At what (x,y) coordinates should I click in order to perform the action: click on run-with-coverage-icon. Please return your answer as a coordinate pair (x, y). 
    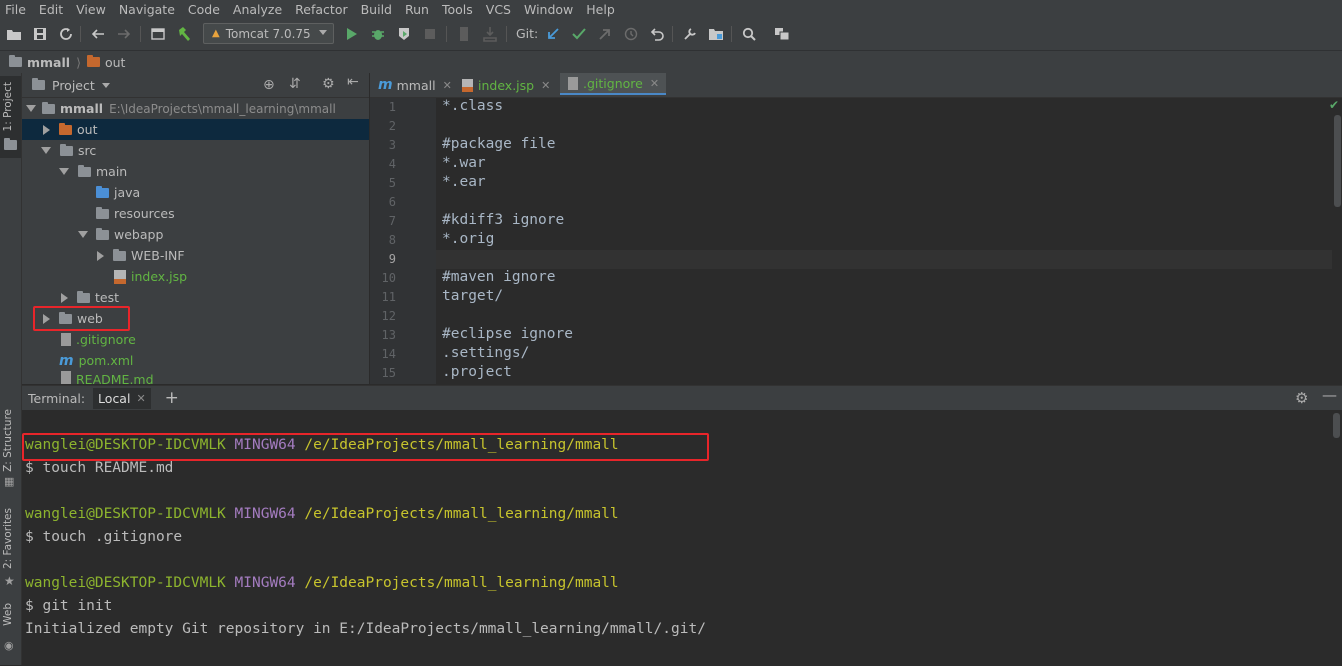
    Looking at the image, I should click on (404, 34).